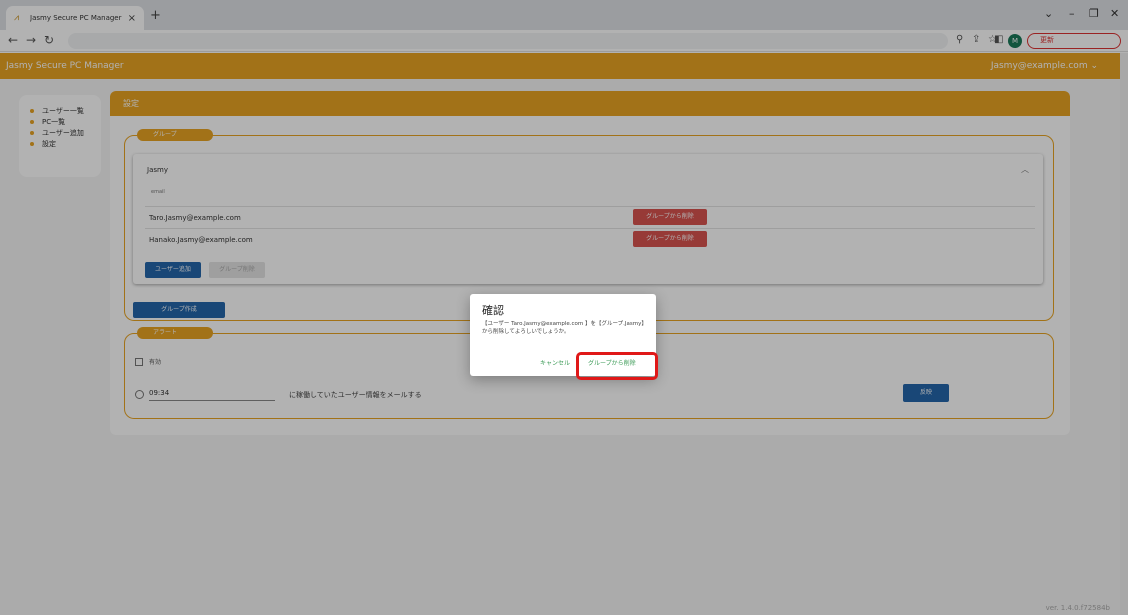 The width and height of the screenshot is (1128, 615). Describe the element at coordinates (493, 310) in the screenshot. I see `dialog-title: 確認` at that location.